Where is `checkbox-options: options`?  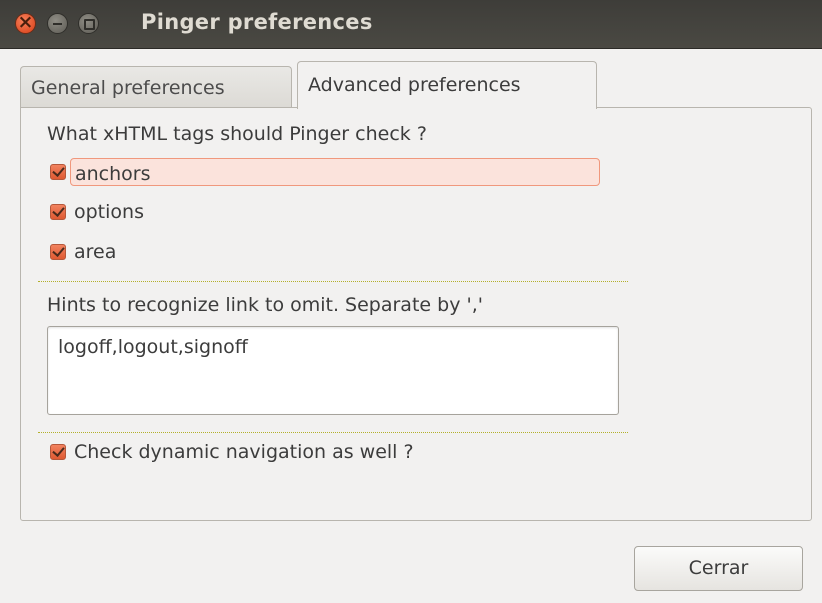
checkbox-options: options is located at coordinates (97, 212).